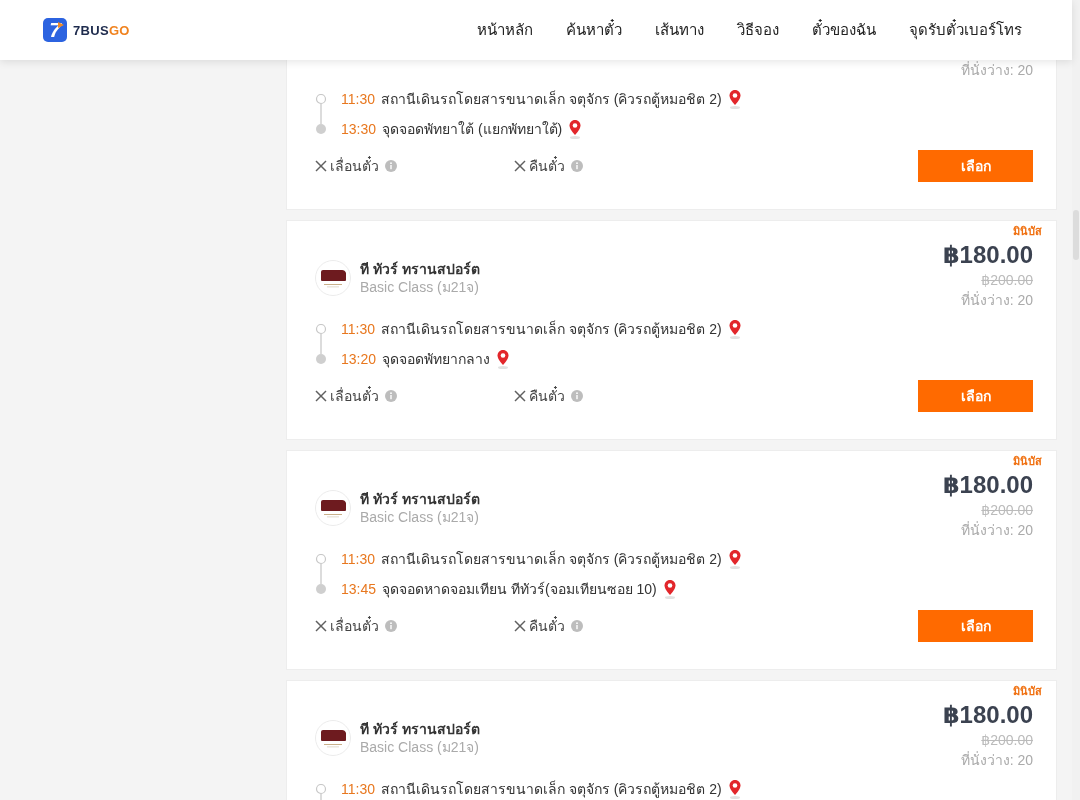 This screenshot has height=800, width=1080. Describe the element at coordinates (679, 30) in the screenshot. I see `nav-link: เส้นทาง` at that location.